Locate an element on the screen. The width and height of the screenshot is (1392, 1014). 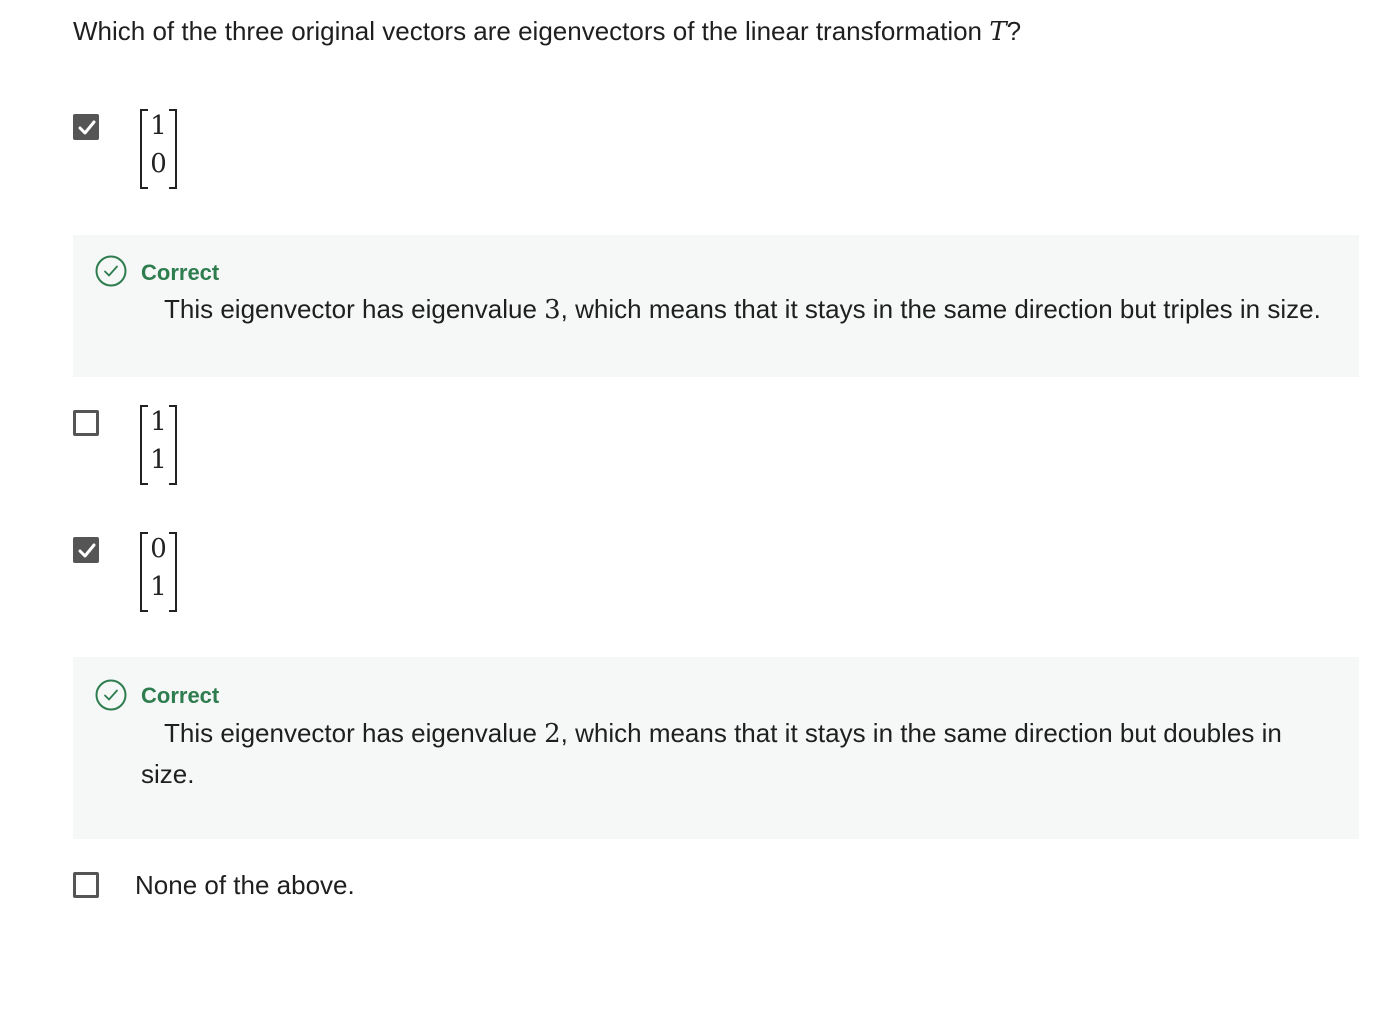
column-vector: 0 1 is located at coordinates (158, 572).